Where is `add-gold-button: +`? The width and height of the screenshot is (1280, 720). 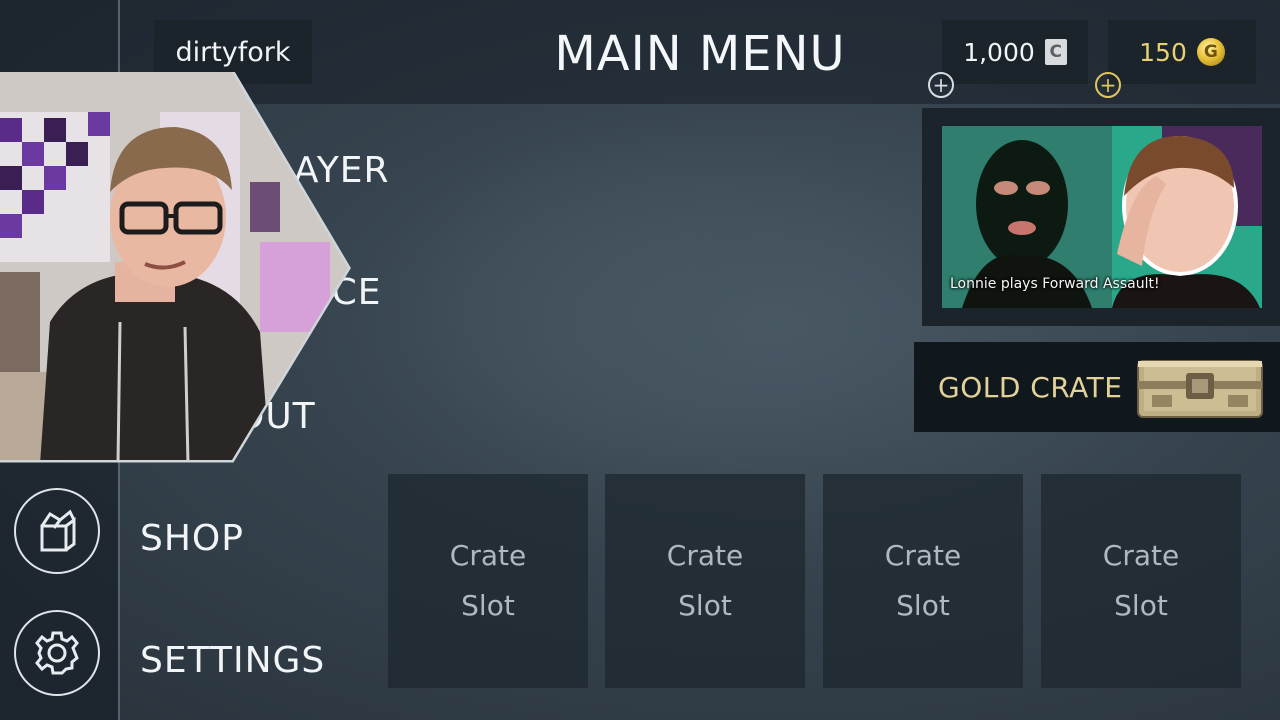 add-gold-button: + is located at coordinates (1108, 85).